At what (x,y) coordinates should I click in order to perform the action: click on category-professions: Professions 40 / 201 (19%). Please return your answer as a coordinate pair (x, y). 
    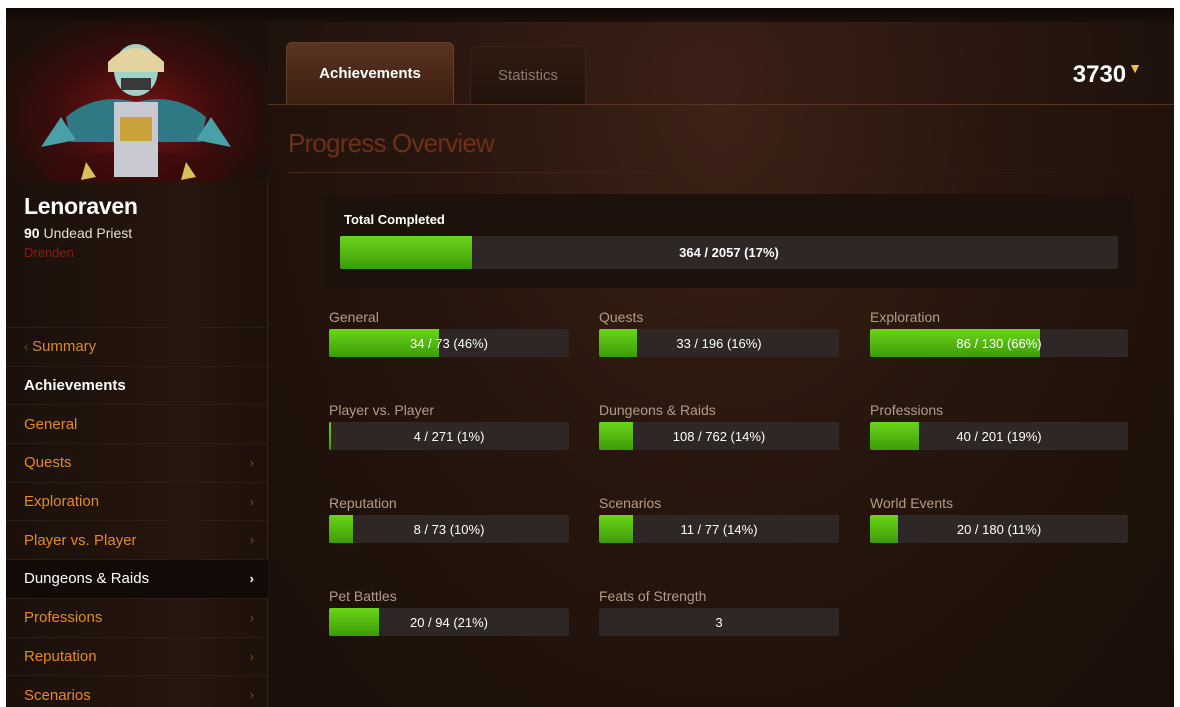
    Looking at the image, I should click on (999, 432).